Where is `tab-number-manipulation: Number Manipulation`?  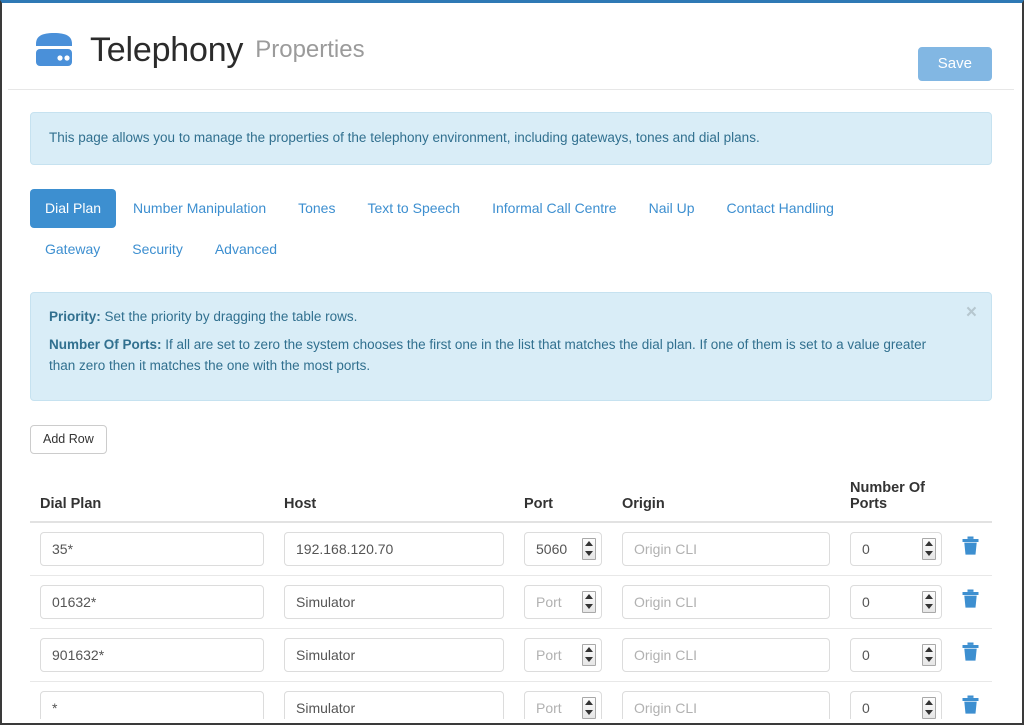 tab-number-manipulation: Number Manipulation is located at coordinates (199, 209).